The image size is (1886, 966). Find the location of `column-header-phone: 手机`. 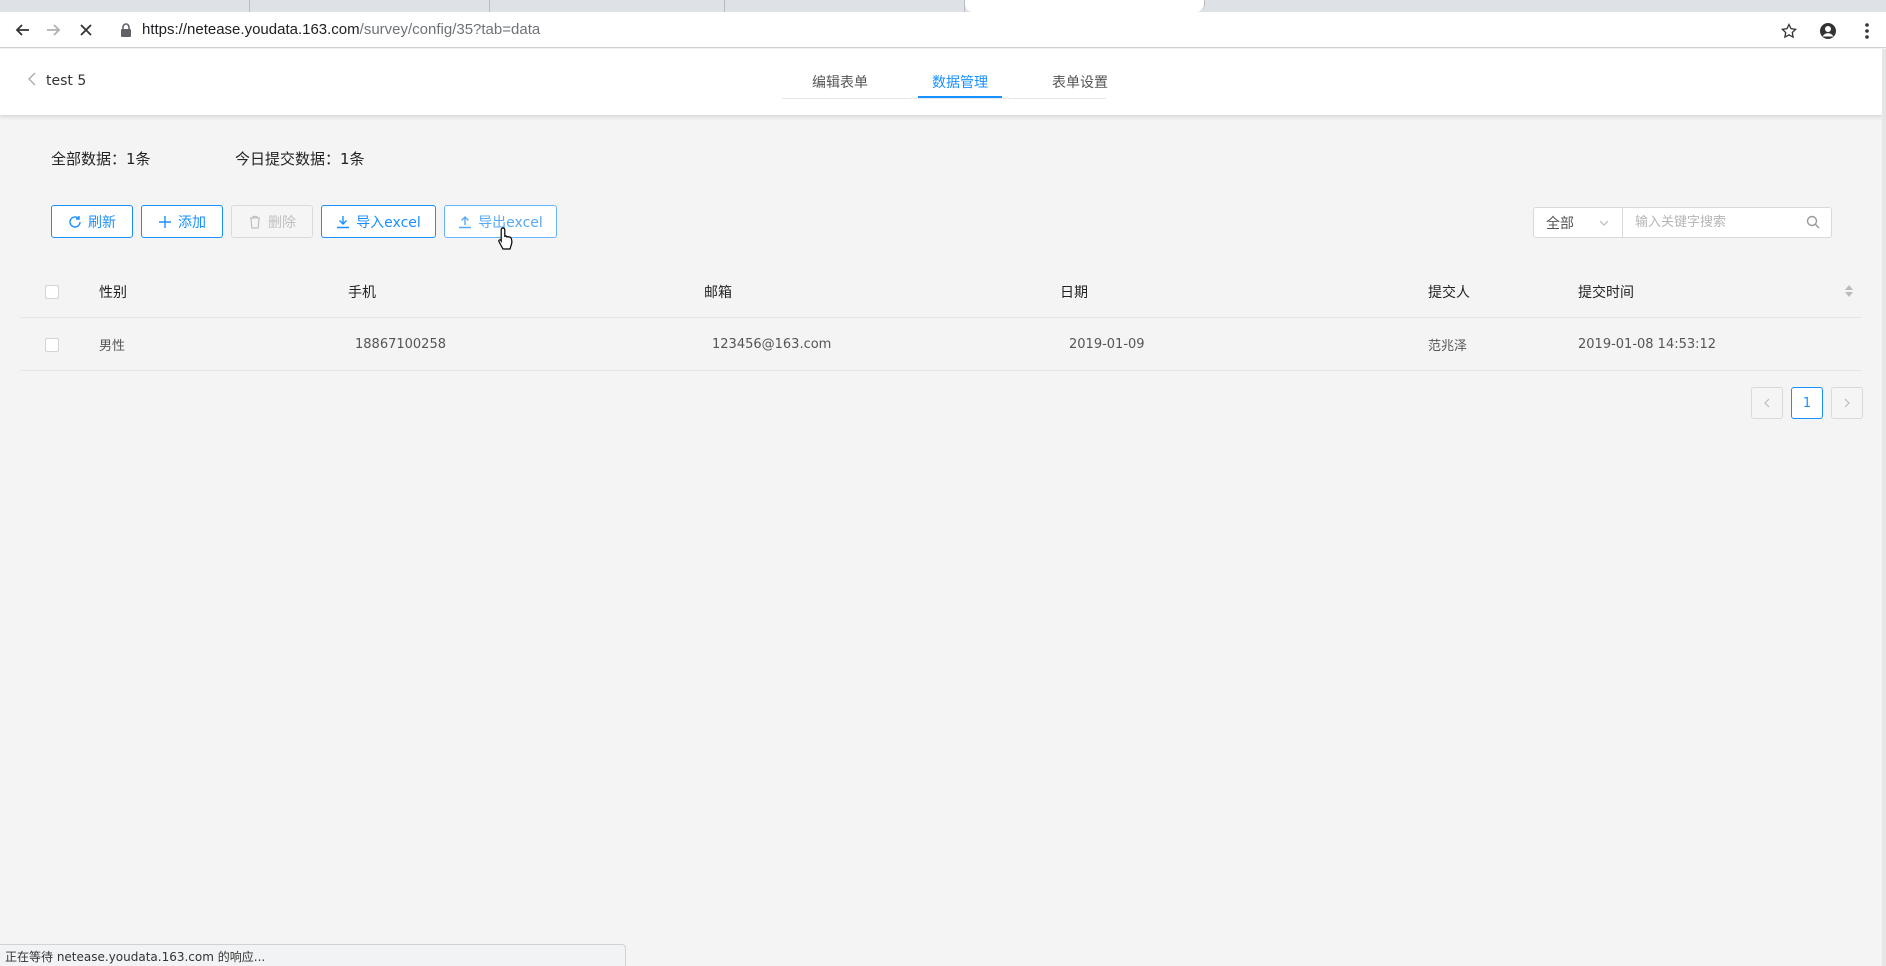

column-header-phone: 手机 is located at coordinates (362, 292).